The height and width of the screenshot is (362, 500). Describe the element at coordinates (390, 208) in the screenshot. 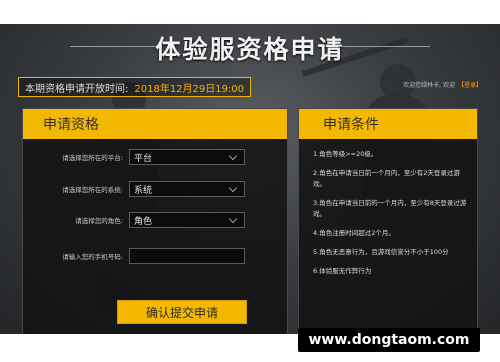

I see `condition-item: 3.角色在申请当日前的一个月内，至少有8天登录过游戏。` at that location.